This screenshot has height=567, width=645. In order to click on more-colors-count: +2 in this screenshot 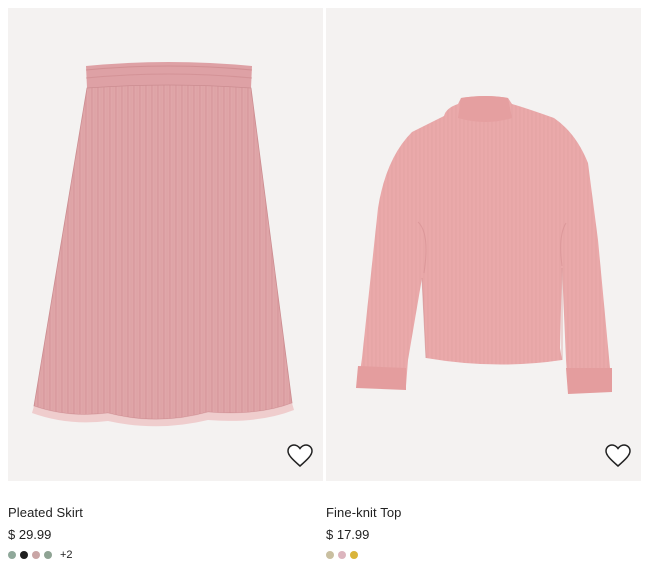, I will do `click(66, 555)`.